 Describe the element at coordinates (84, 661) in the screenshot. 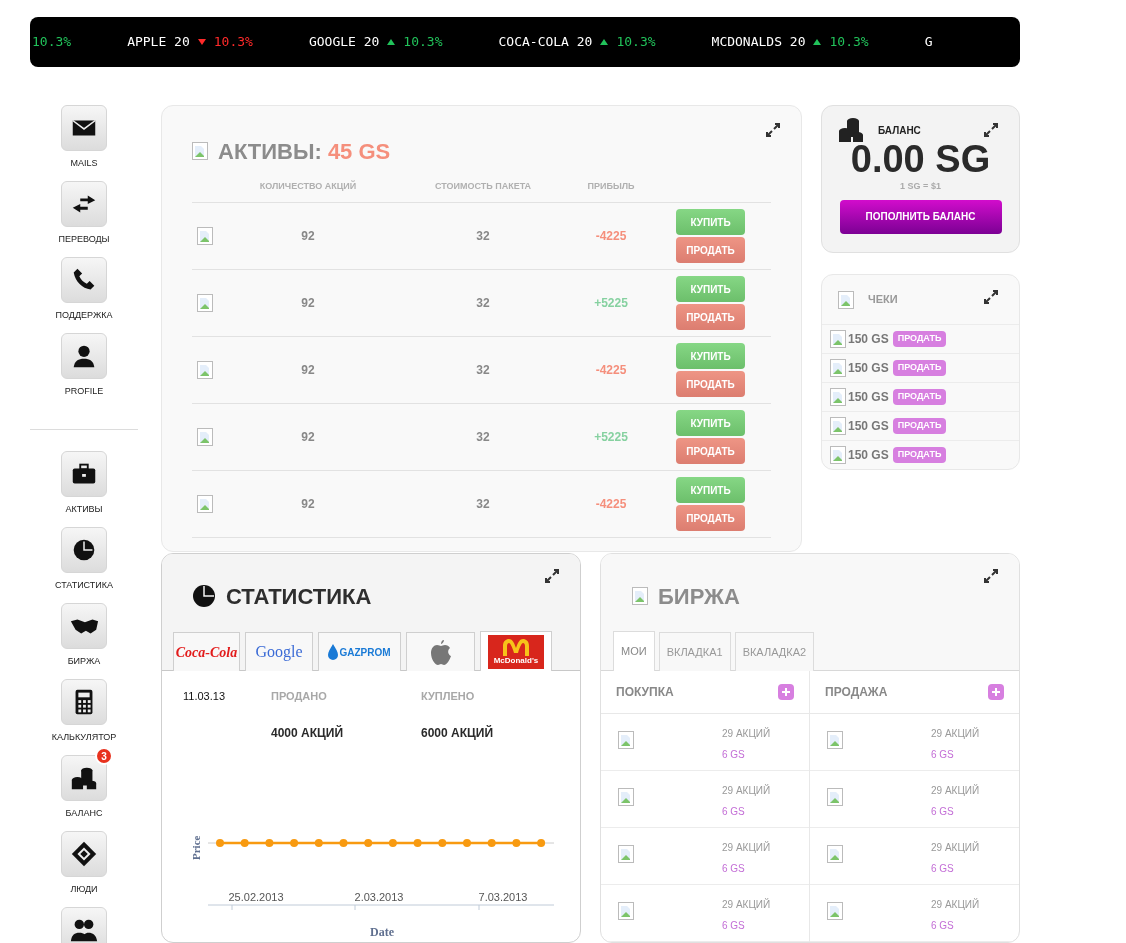

I see `nav-label: БИРЖА` at that location.